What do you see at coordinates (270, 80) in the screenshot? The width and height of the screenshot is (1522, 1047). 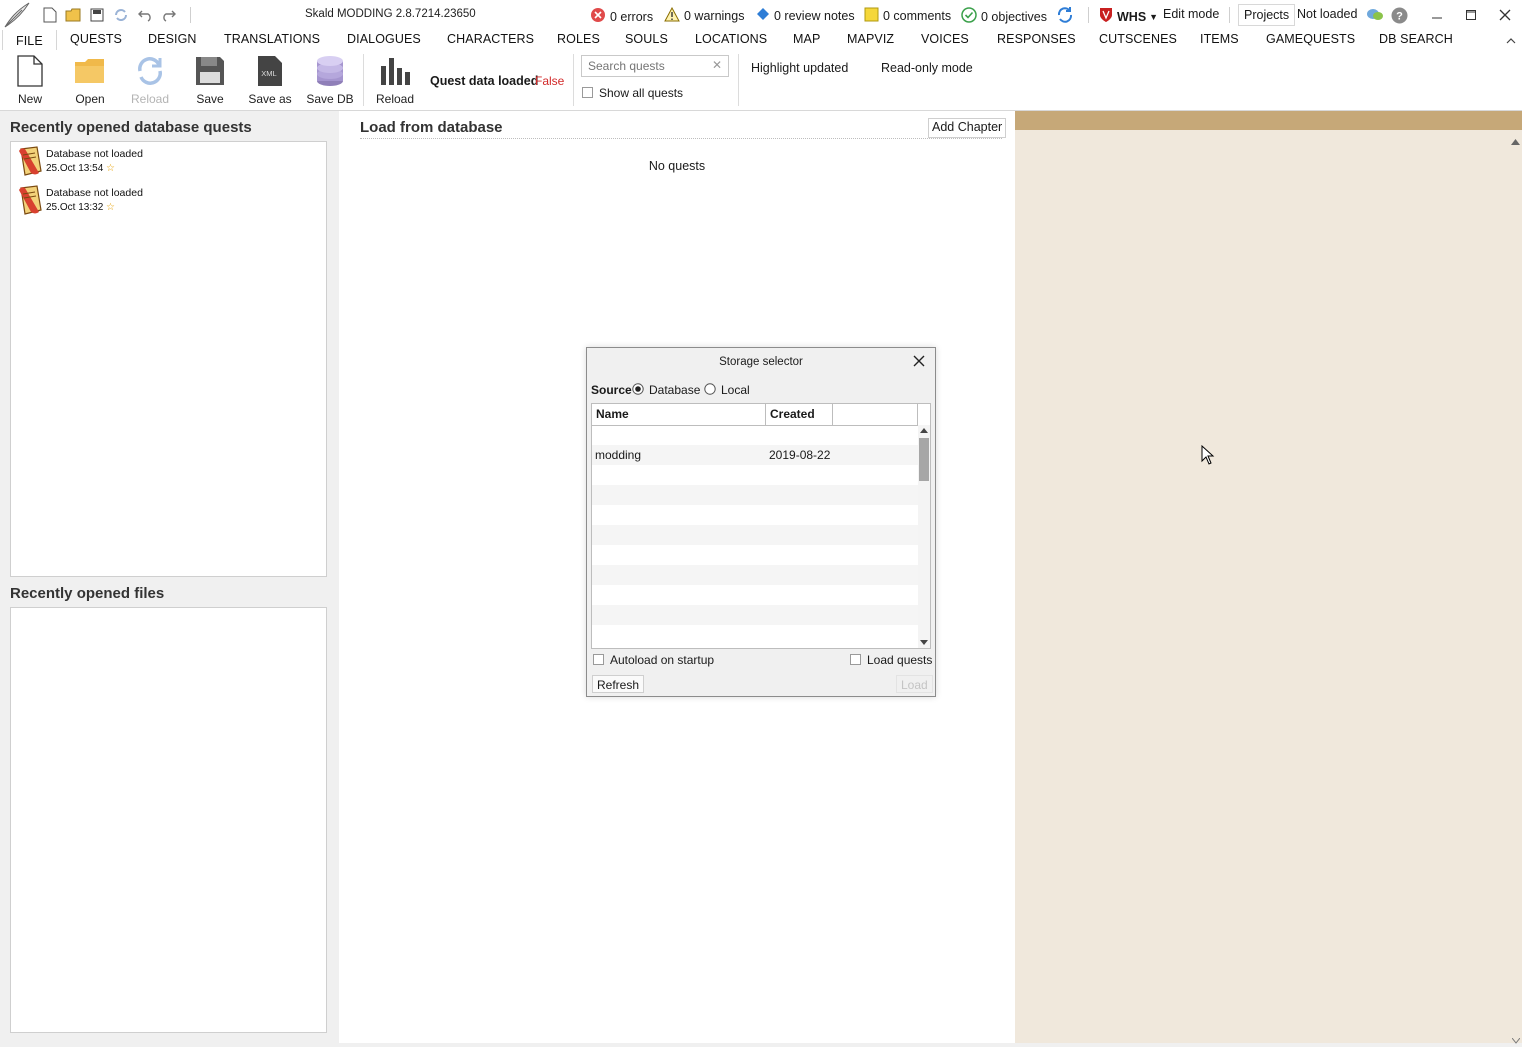 I see `save-as-button: XML Save as` at bounding box center [270, 80].